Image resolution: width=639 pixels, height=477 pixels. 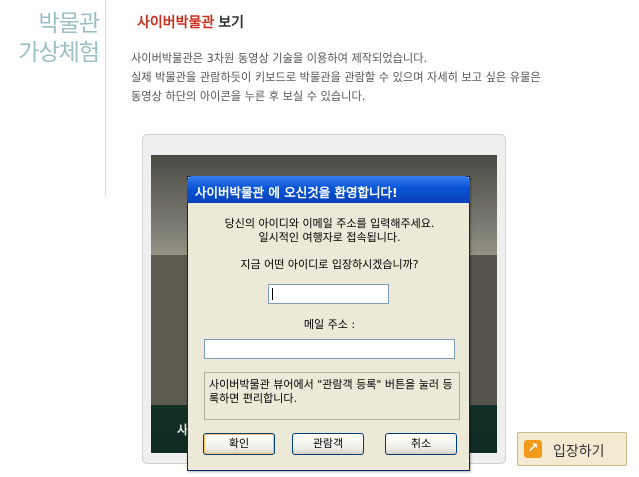 I want to click on page-title: 사이버박물관 보기, so click(x=190, y=22).